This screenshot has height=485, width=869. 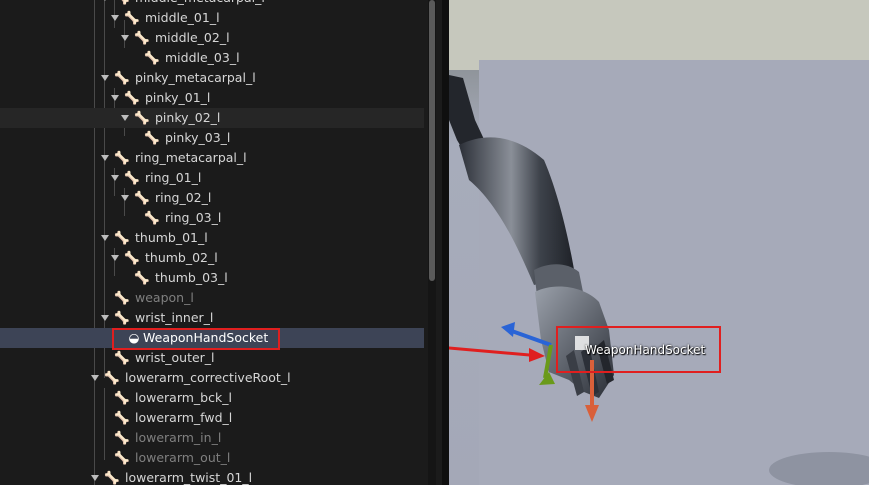 I want to click on tree-row-label: pinky_metacarpal_l, so click(x=195, y=77).